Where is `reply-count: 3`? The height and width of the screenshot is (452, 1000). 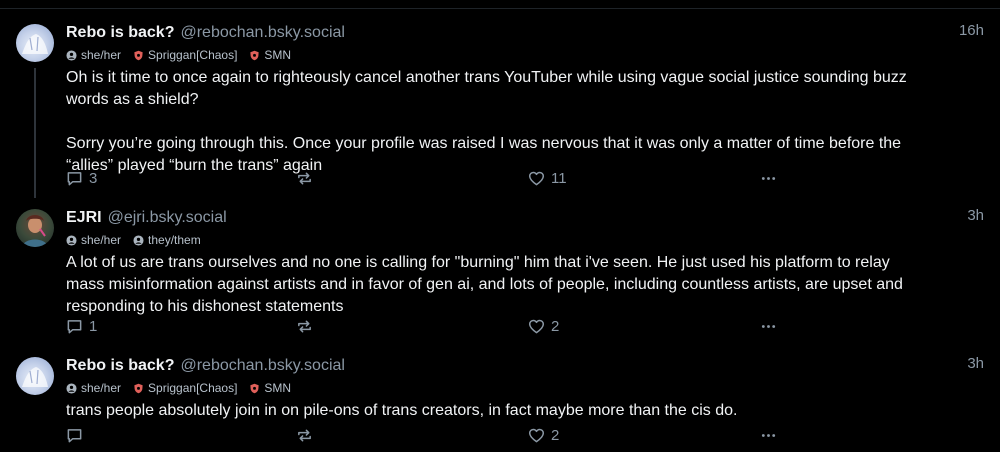
reply-count: 3 is located at coordinates (93, 178).